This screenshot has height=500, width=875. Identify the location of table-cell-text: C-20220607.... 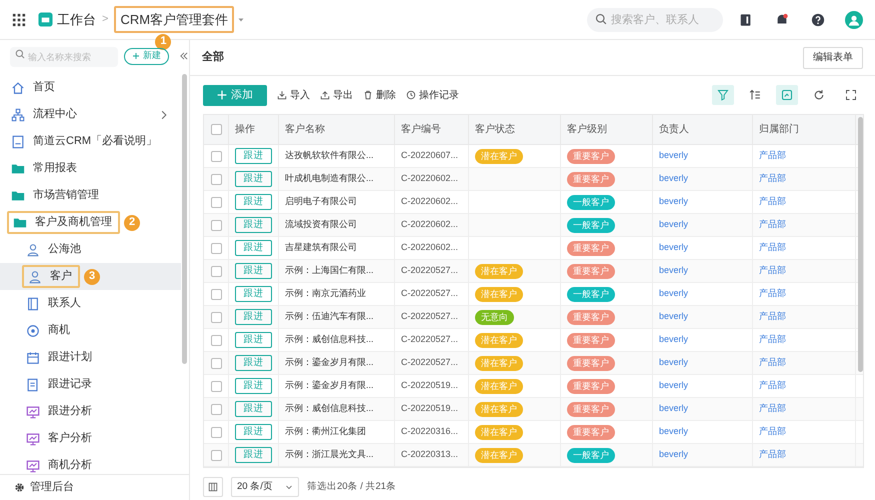
(429, 155).